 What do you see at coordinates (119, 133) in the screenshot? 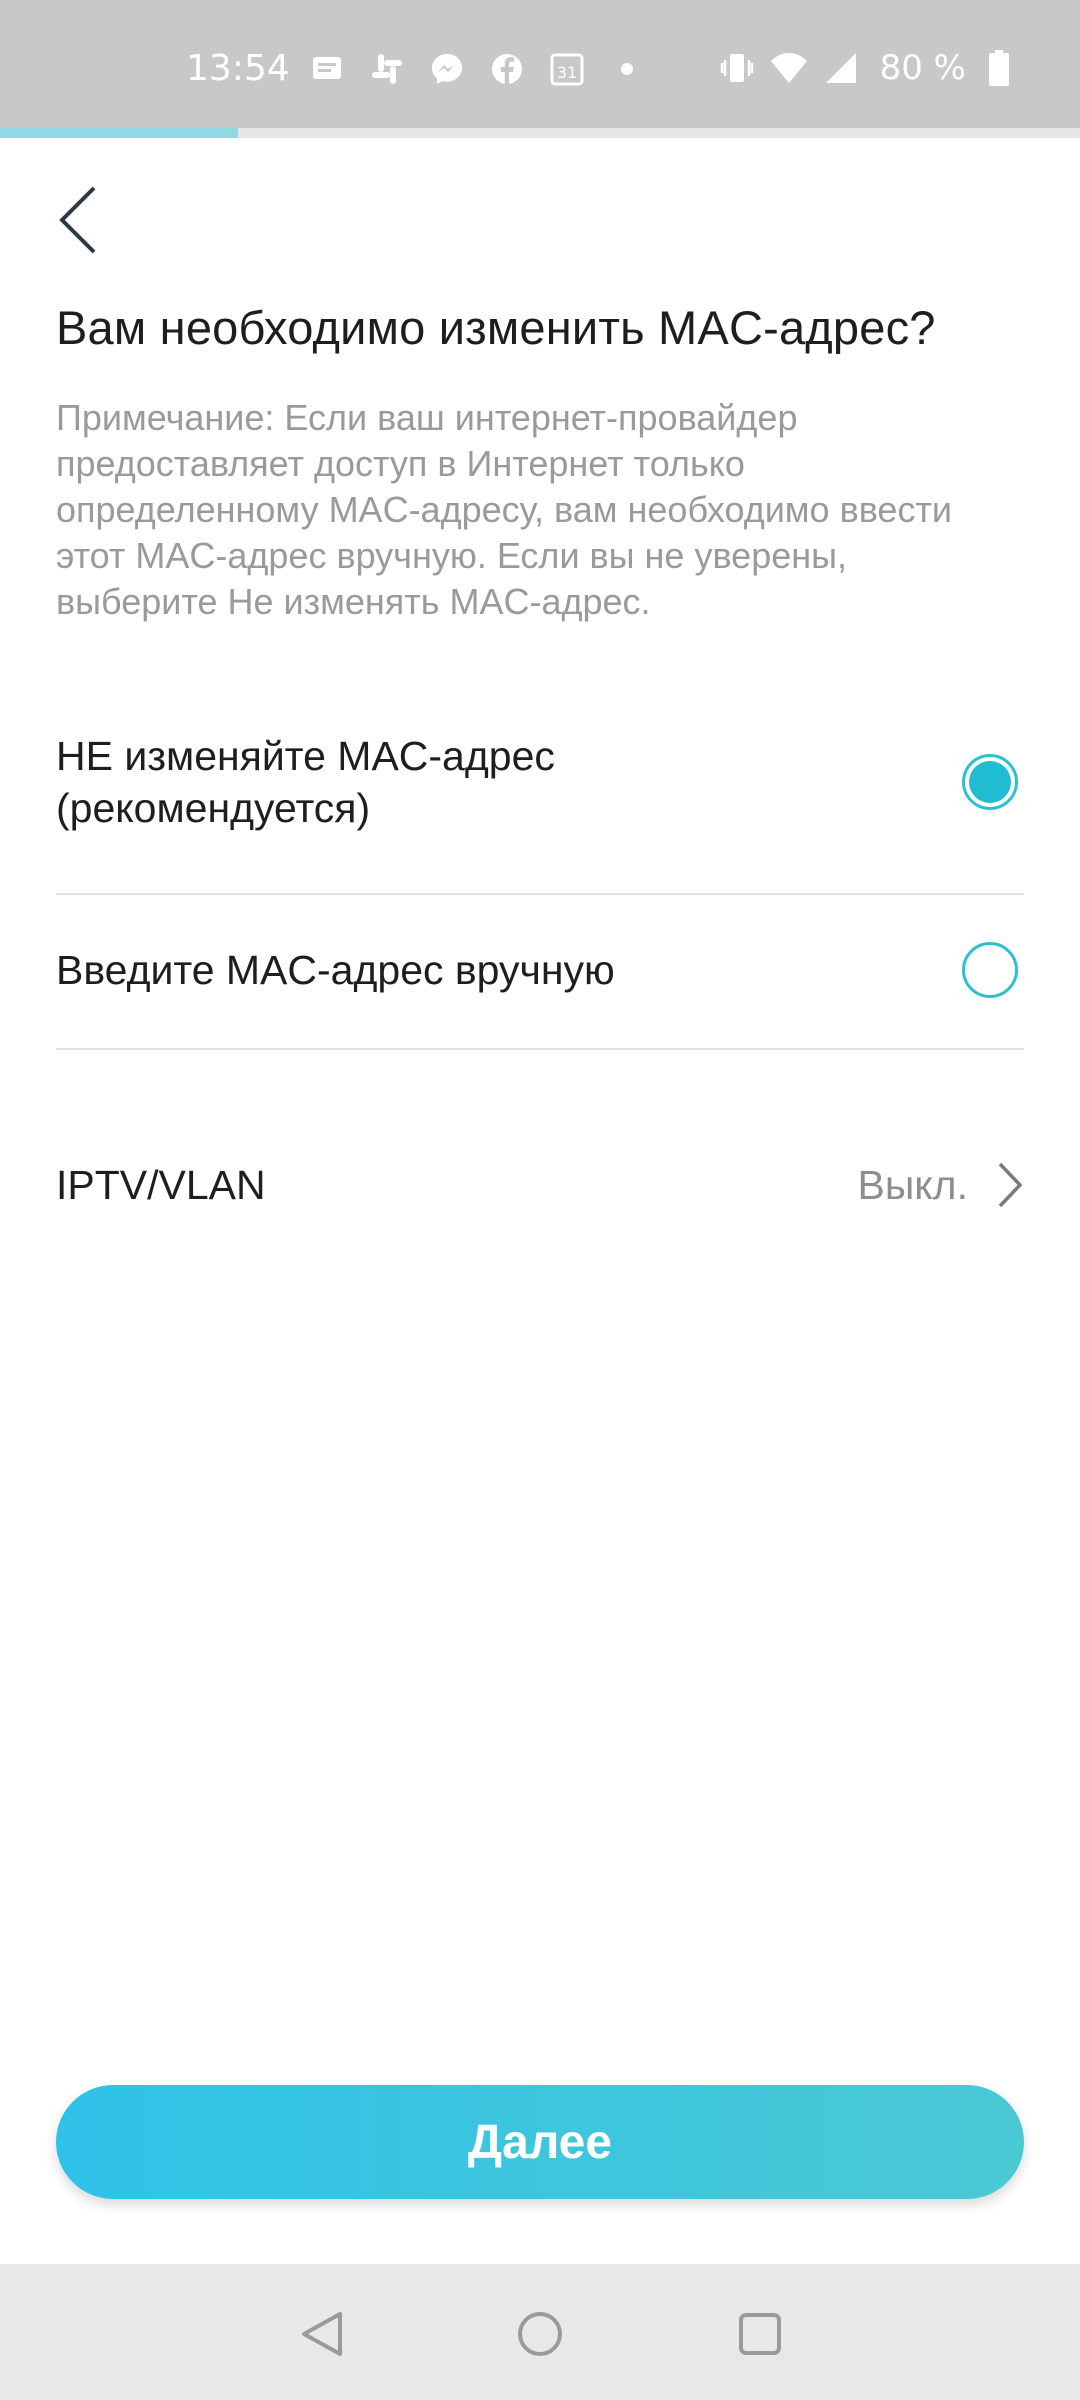
I see `progress-fill` at bounding box center [119, 133].